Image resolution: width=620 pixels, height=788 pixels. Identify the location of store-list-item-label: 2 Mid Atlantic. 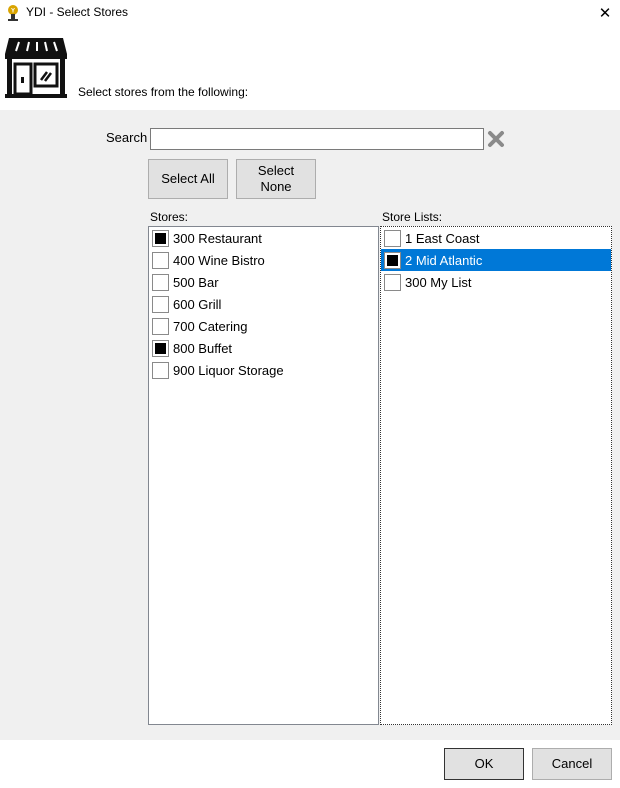
(444, 260).